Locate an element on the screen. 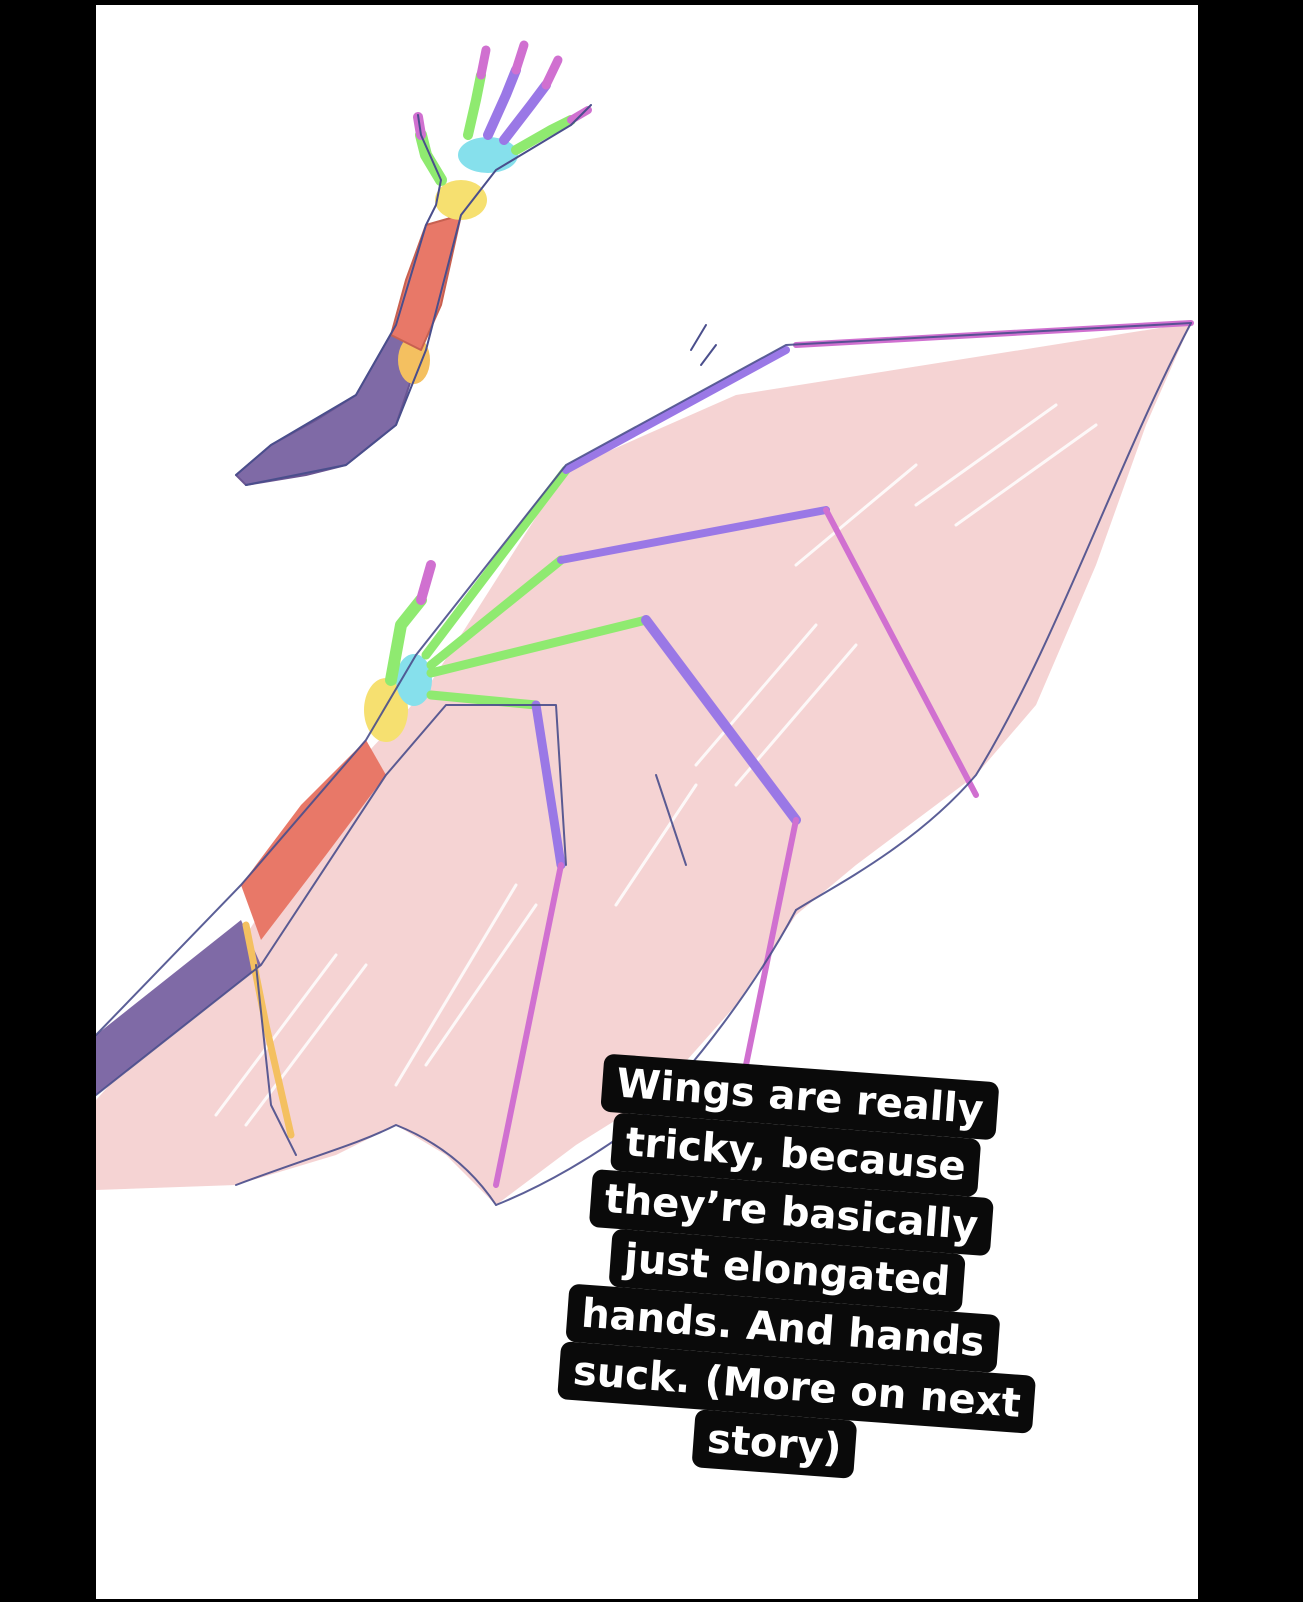  human-arm-drawing is located at coordinates (413, 263).